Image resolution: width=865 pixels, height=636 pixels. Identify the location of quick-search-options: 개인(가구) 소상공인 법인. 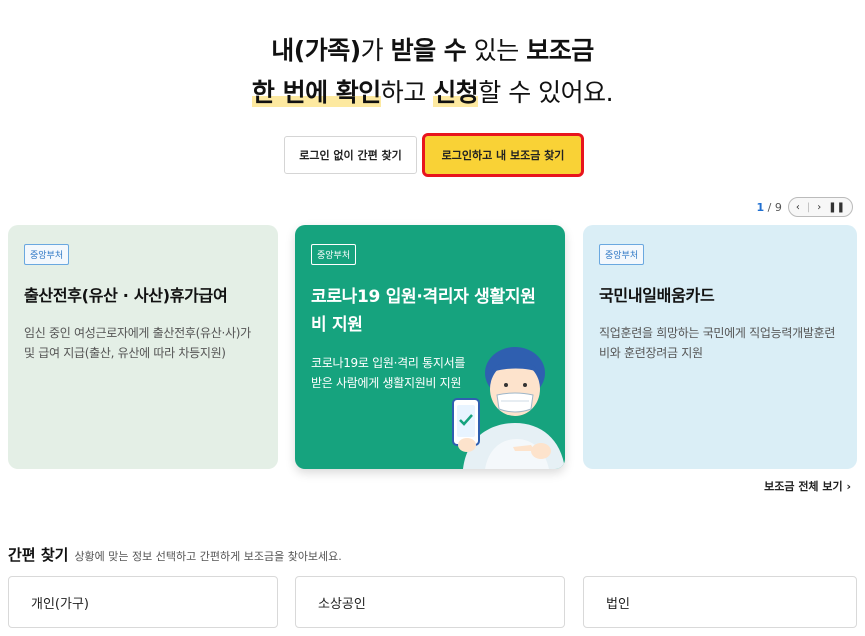
(432, 602).